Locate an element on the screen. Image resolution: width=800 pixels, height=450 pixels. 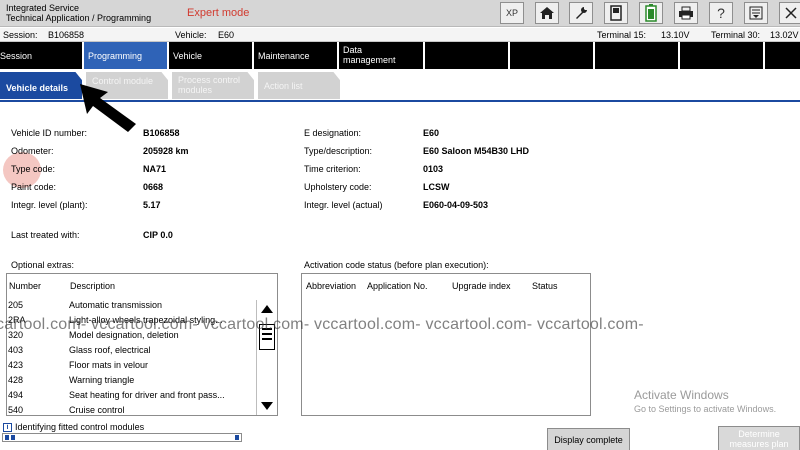
activate-windows-title: Activate Windows is located at coordinates (681, 395).